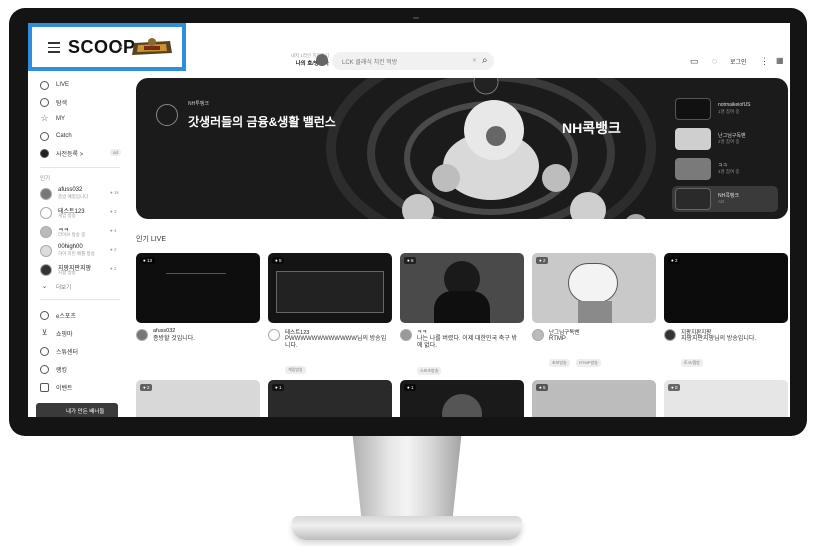  Describe the element at coordinates (337, 343) in the screenshot. I see `card-title: PWWWWWWWWWWWW님의 방송입니다.` at that location.